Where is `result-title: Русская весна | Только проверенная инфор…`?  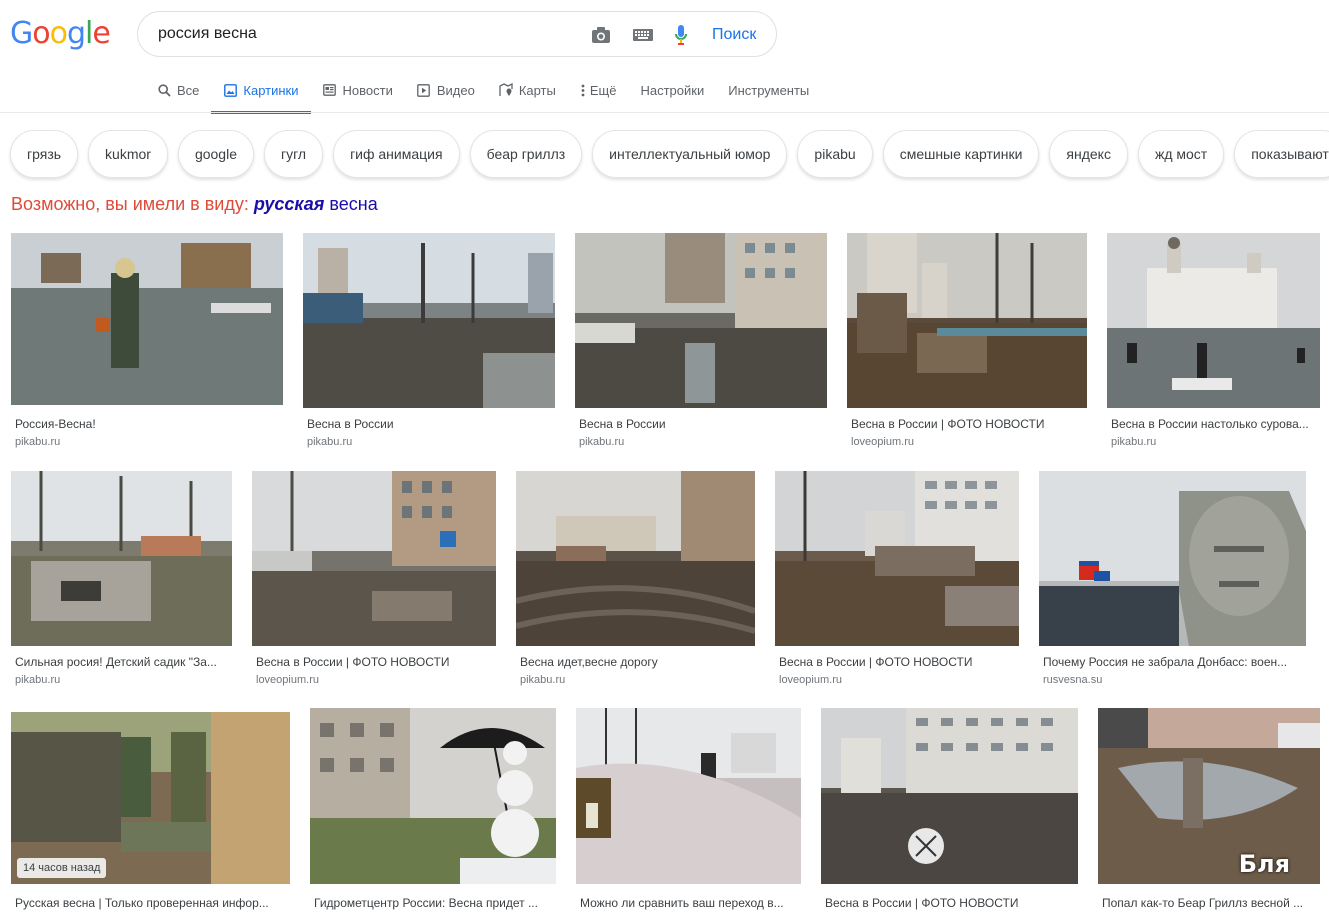
result-title: Русская весна | Только проверенная инфор… is located at coordinates (142, 903).